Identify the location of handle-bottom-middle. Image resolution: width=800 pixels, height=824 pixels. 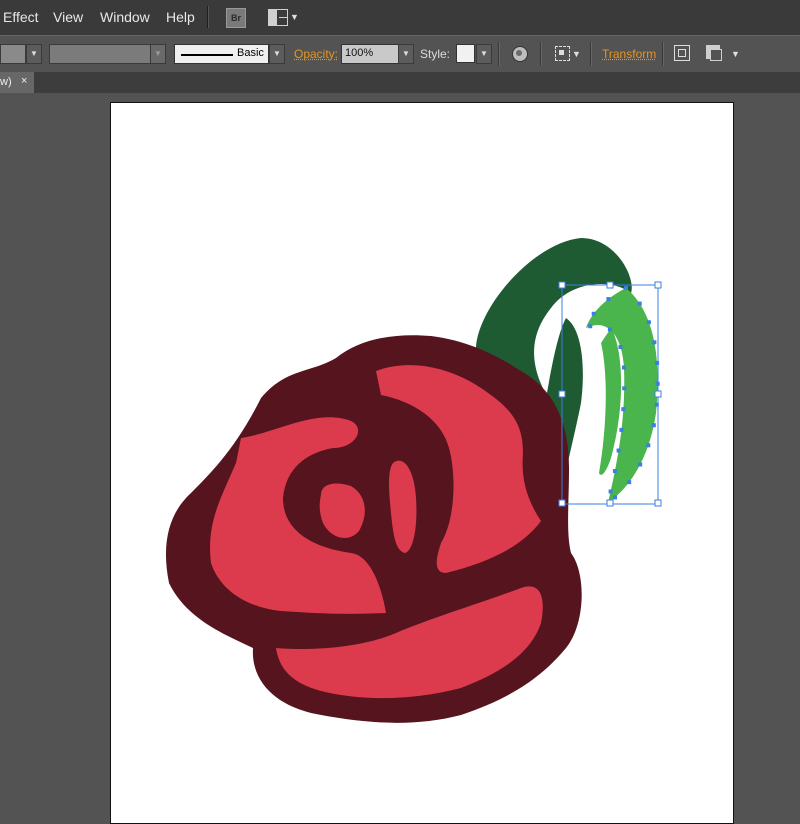
(610, 503).